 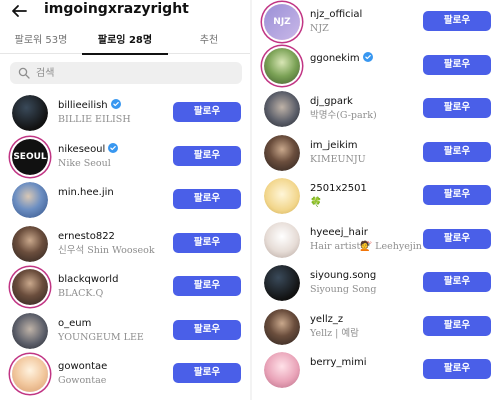 What do you see at coordinates (343, 289) in the screenshot?
I see `account-display-name: Siyoung Song` at bounding box center [343, 289].